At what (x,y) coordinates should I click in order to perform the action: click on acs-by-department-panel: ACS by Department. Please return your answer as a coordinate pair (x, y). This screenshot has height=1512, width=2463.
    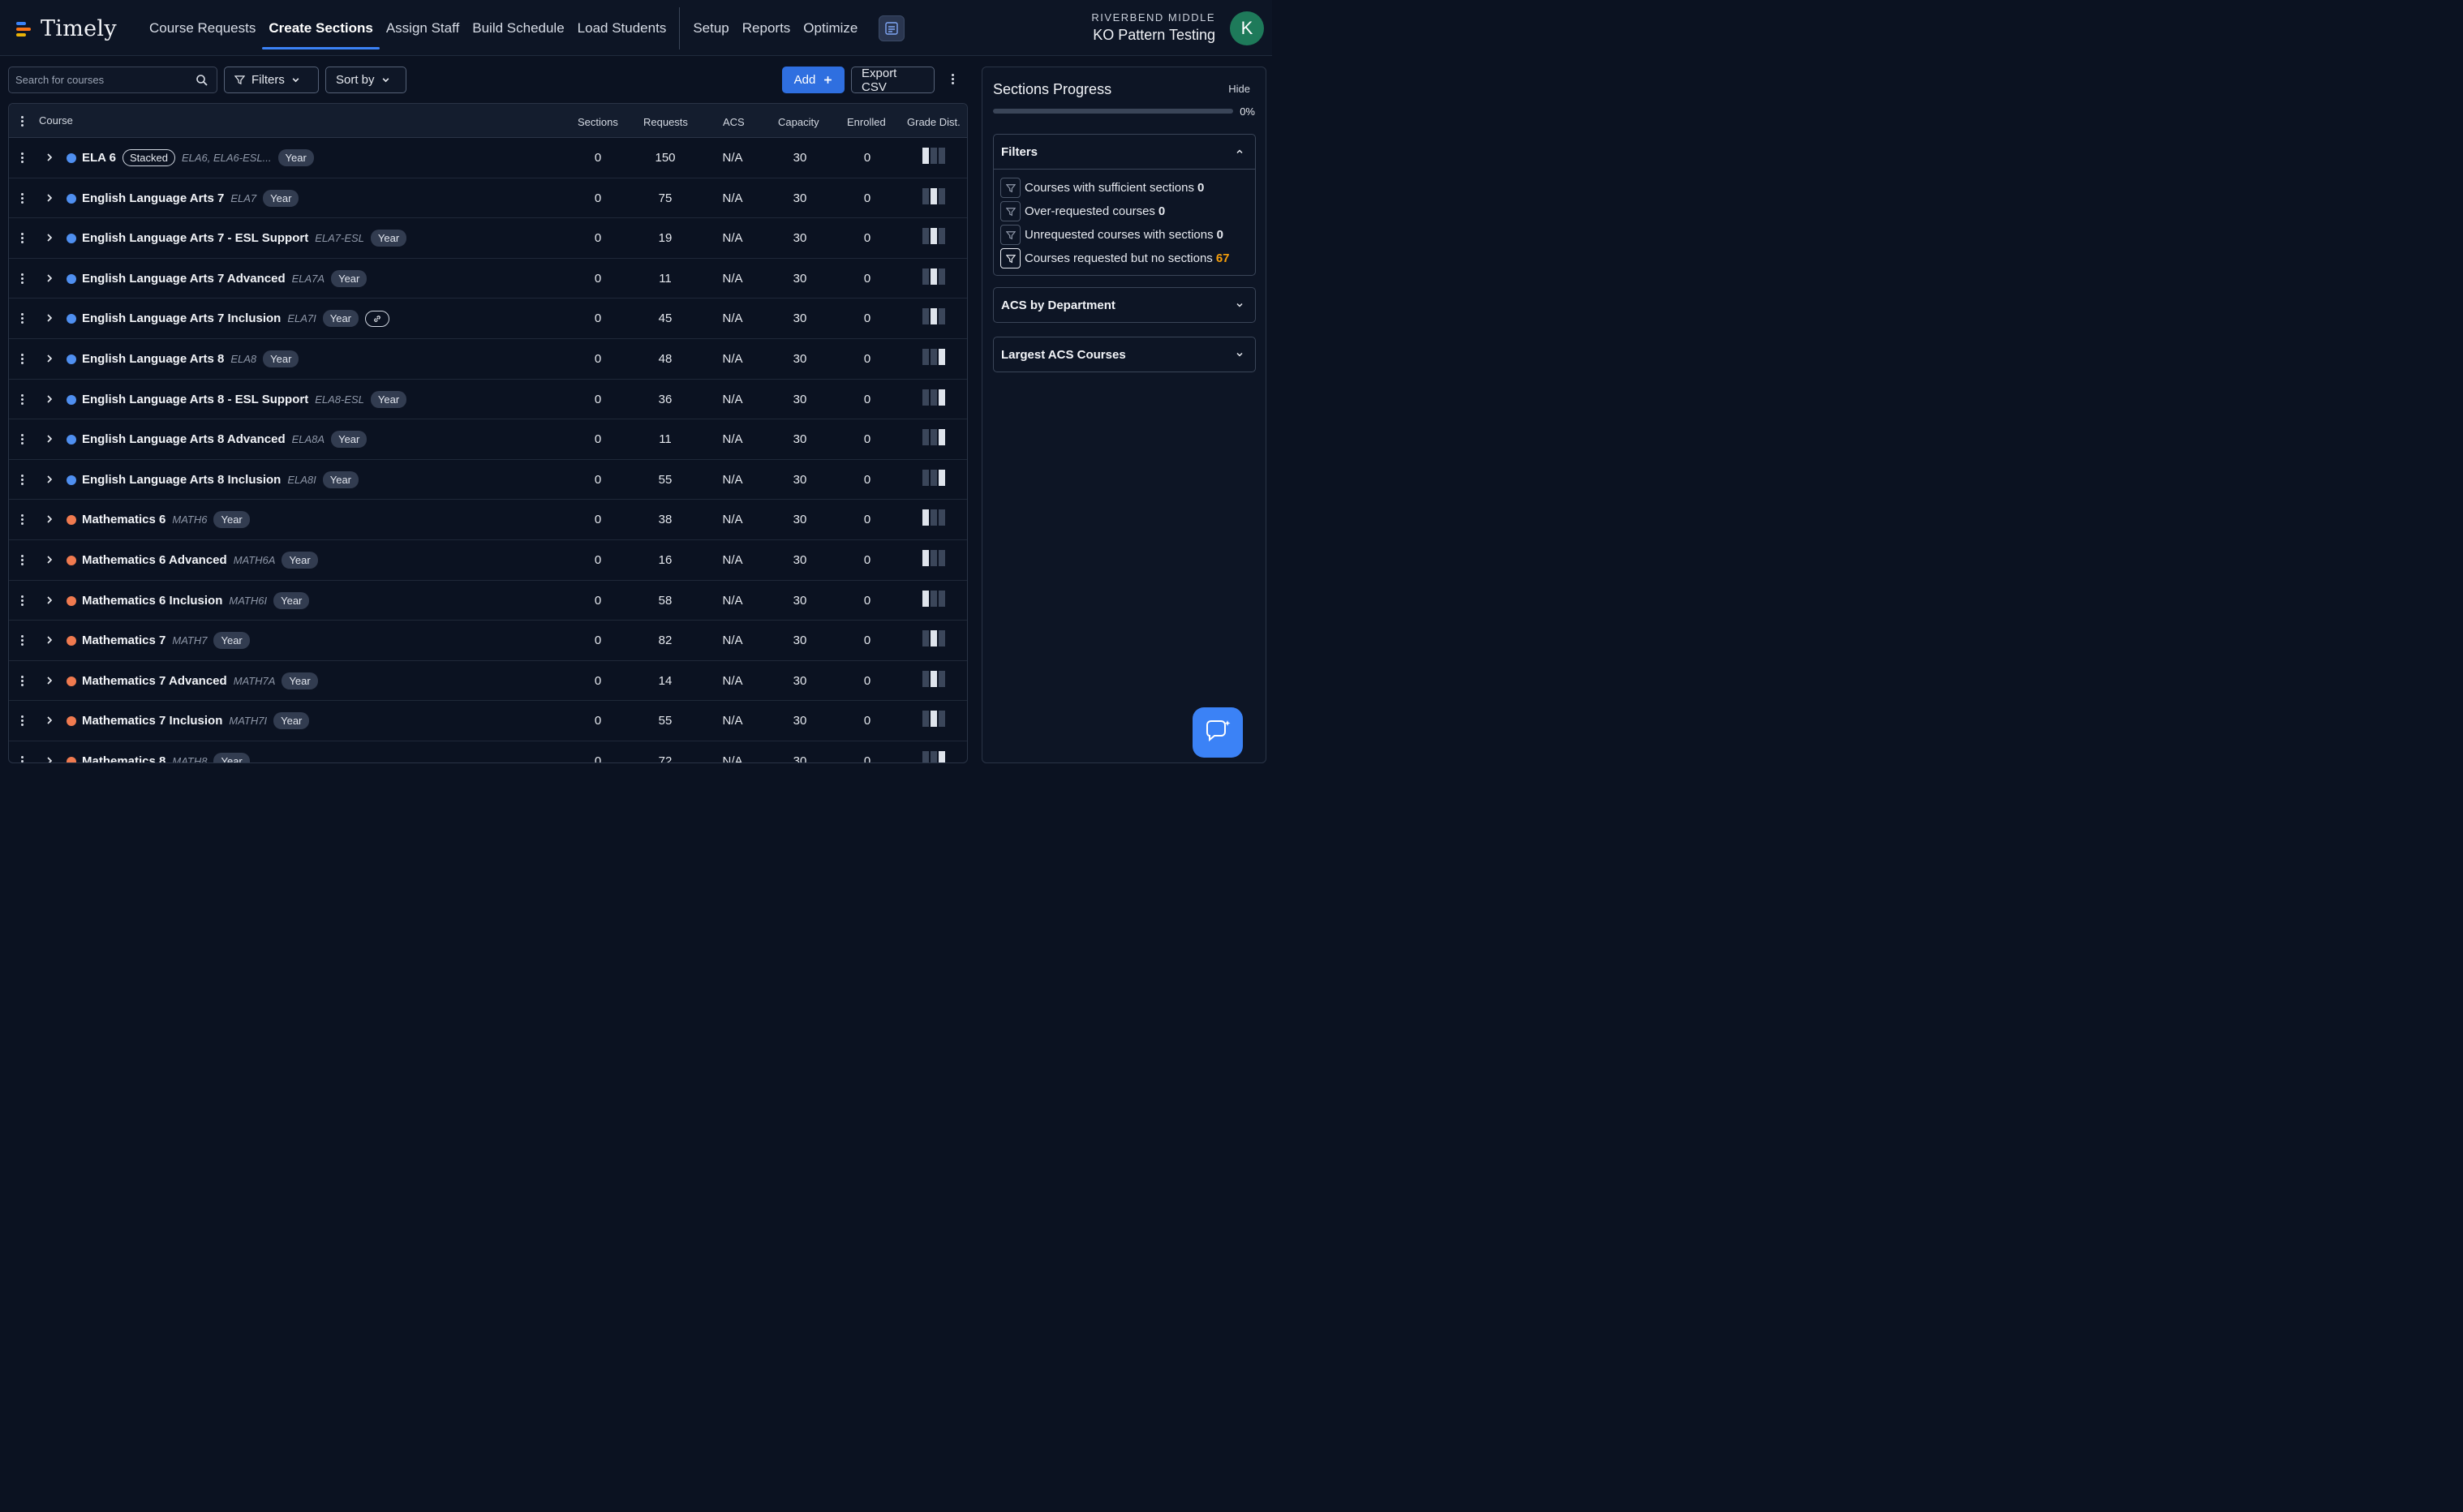
    Looking at the image, I should click on (1124, 305).